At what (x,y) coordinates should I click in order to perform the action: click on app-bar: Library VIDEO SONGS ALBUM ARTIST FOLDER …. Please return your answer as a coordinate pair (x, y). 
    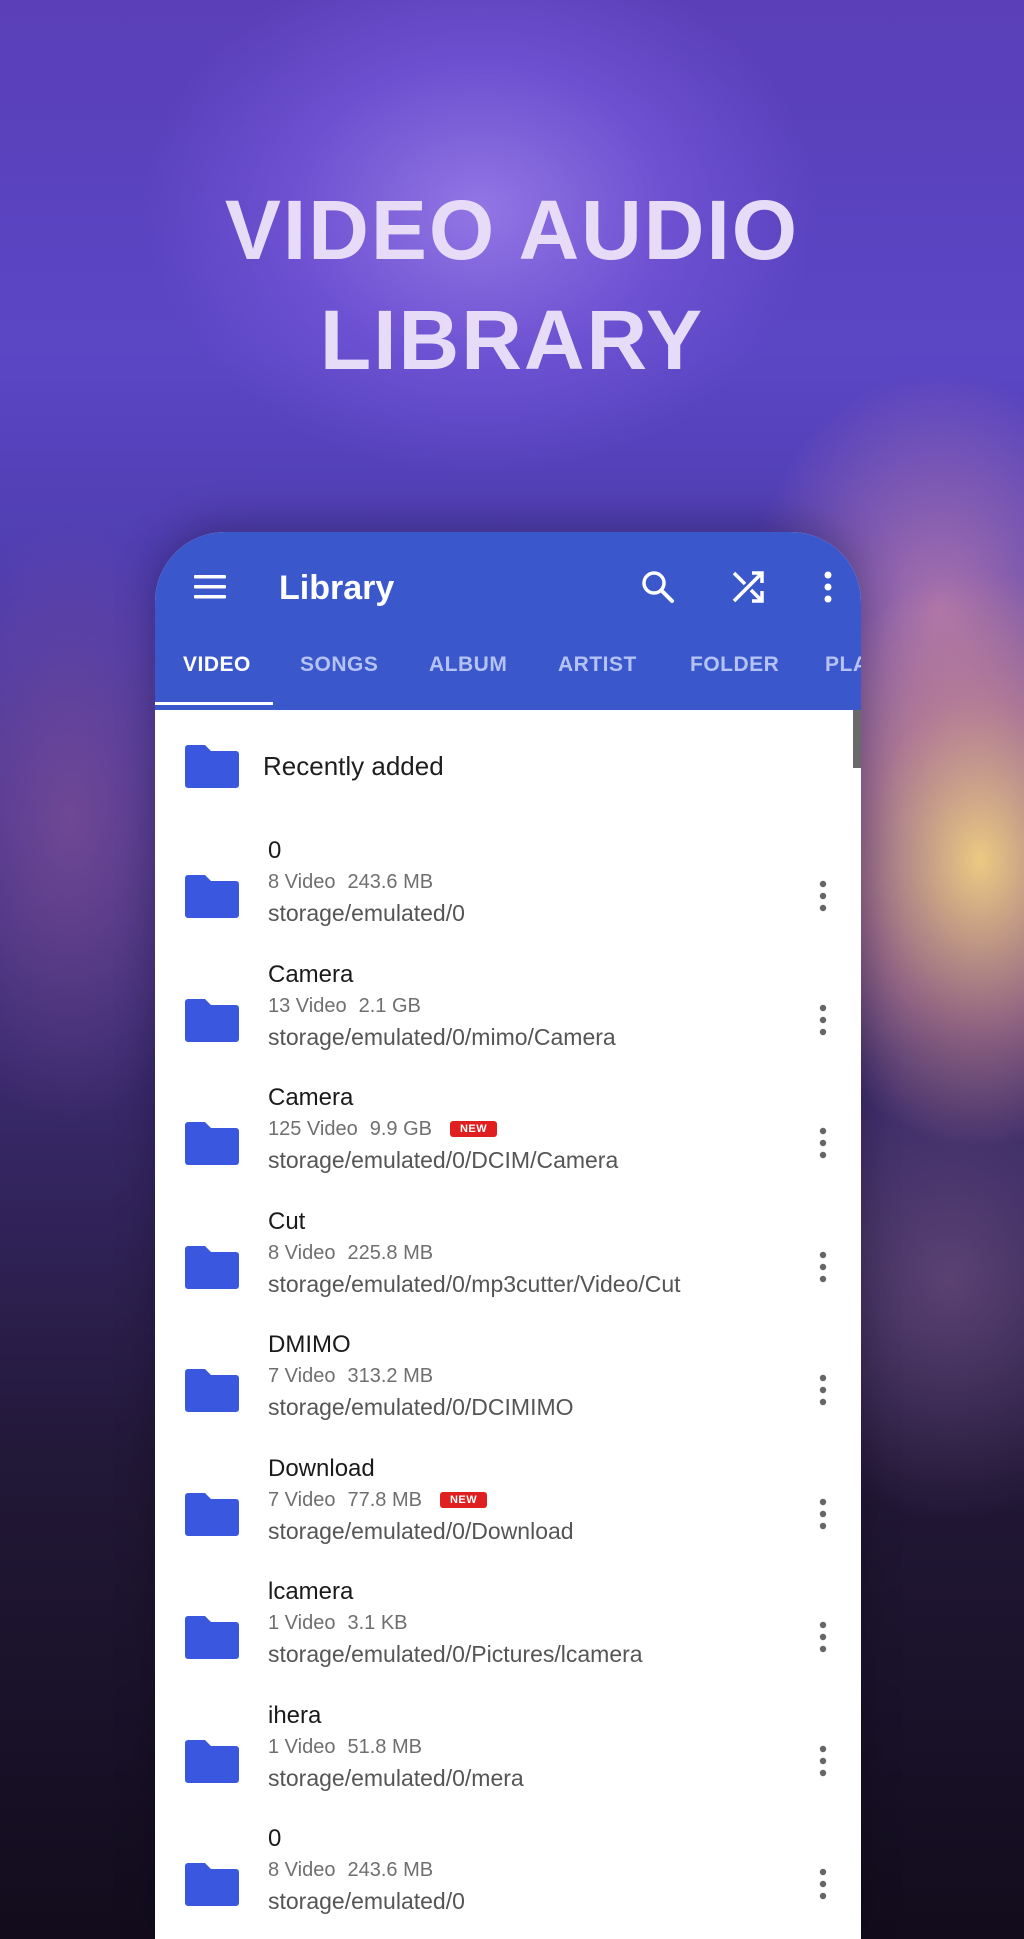
    Looking at the image, I should click on (508, 621).